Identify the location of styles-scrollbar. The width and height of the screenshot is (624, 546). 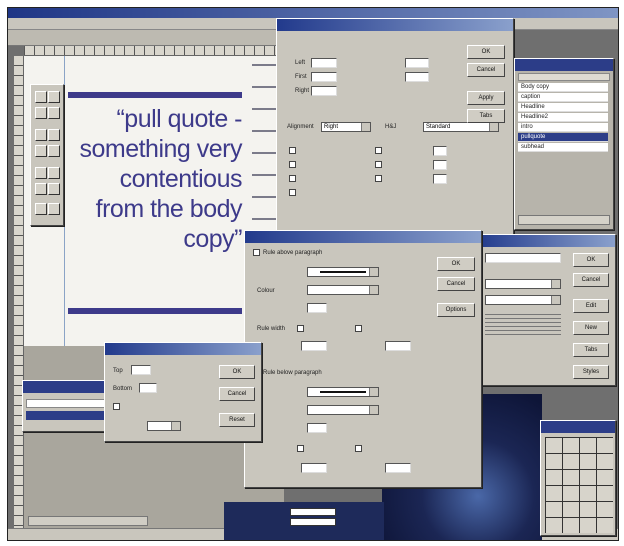
(564, 220).